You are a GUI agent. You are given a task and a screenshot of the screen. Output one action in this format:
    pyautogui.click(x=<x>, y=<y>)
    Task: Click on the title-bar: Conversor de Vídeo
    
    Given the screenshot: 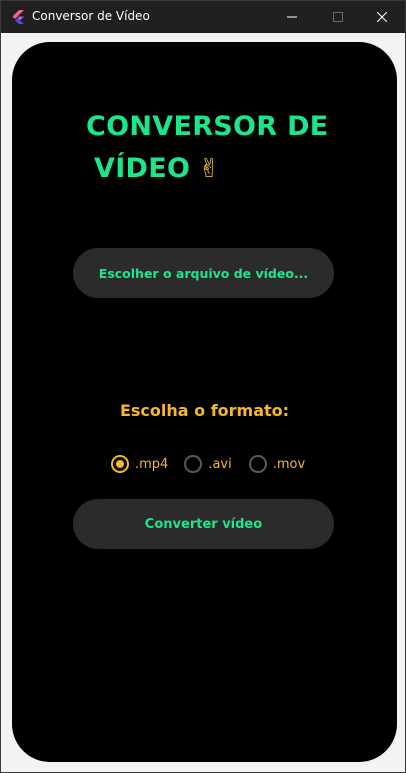 What is the action you would take?
    pyautogui.click(x=203, y=17)
    